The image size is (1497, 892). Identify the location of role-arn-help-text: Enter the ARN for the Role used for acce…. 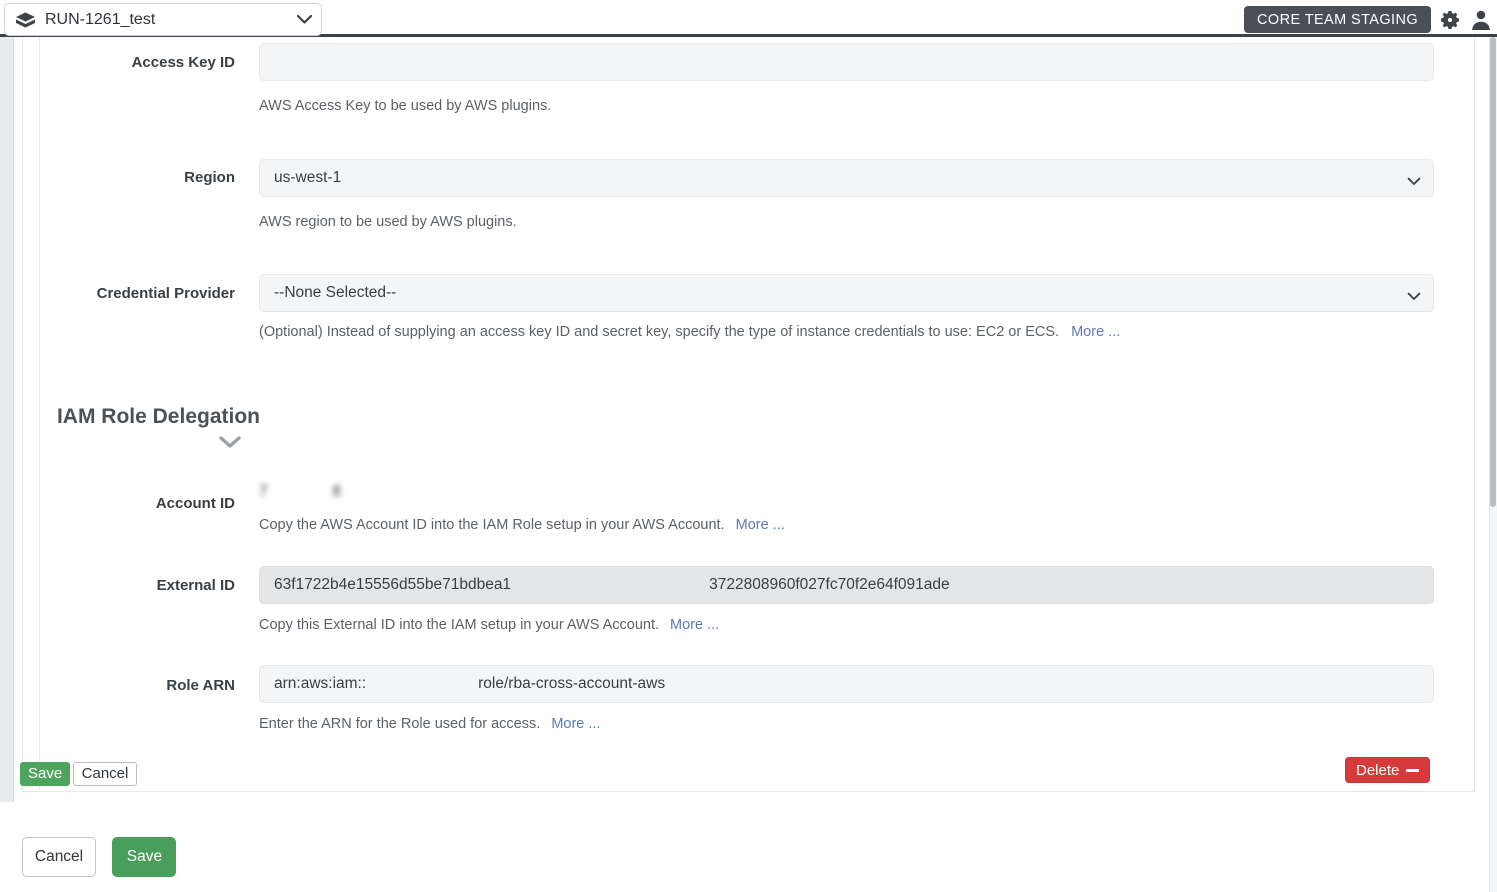
(400, 724).